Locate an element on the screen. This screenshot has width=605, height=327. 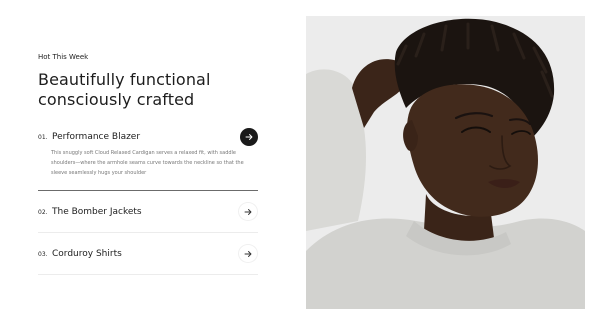
accordion-header: 01. Performance Blazer is located at coordinates (148, 137).